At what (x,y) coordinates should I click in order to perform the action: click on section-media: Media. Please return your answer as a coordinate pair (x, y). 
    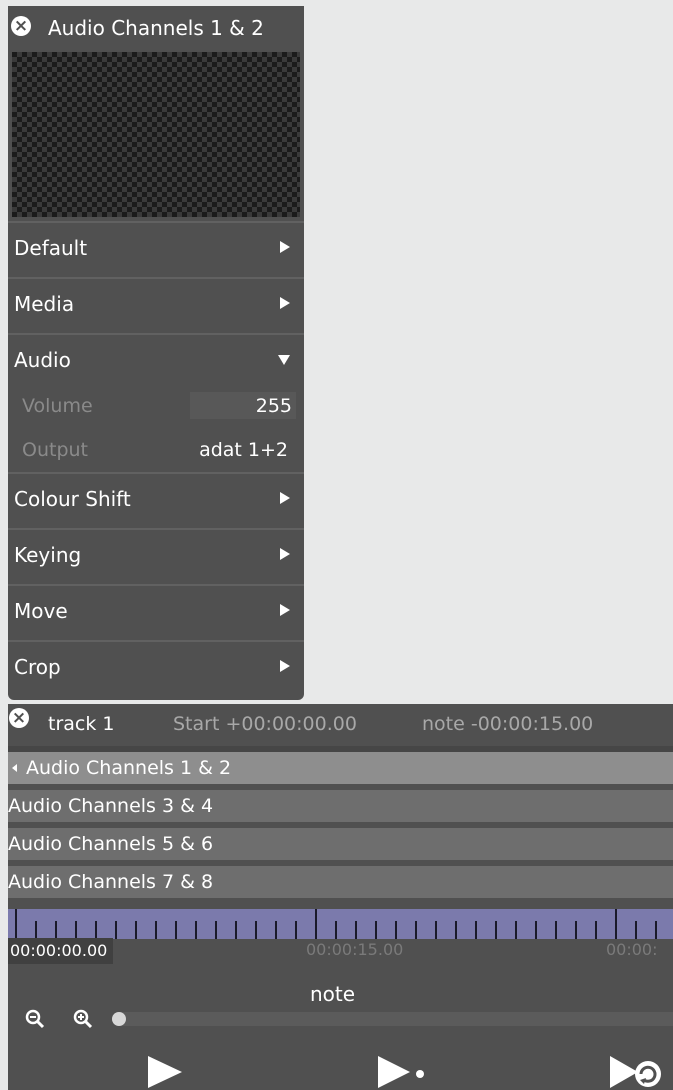
    Looking at the image, I should click on (156, 302).